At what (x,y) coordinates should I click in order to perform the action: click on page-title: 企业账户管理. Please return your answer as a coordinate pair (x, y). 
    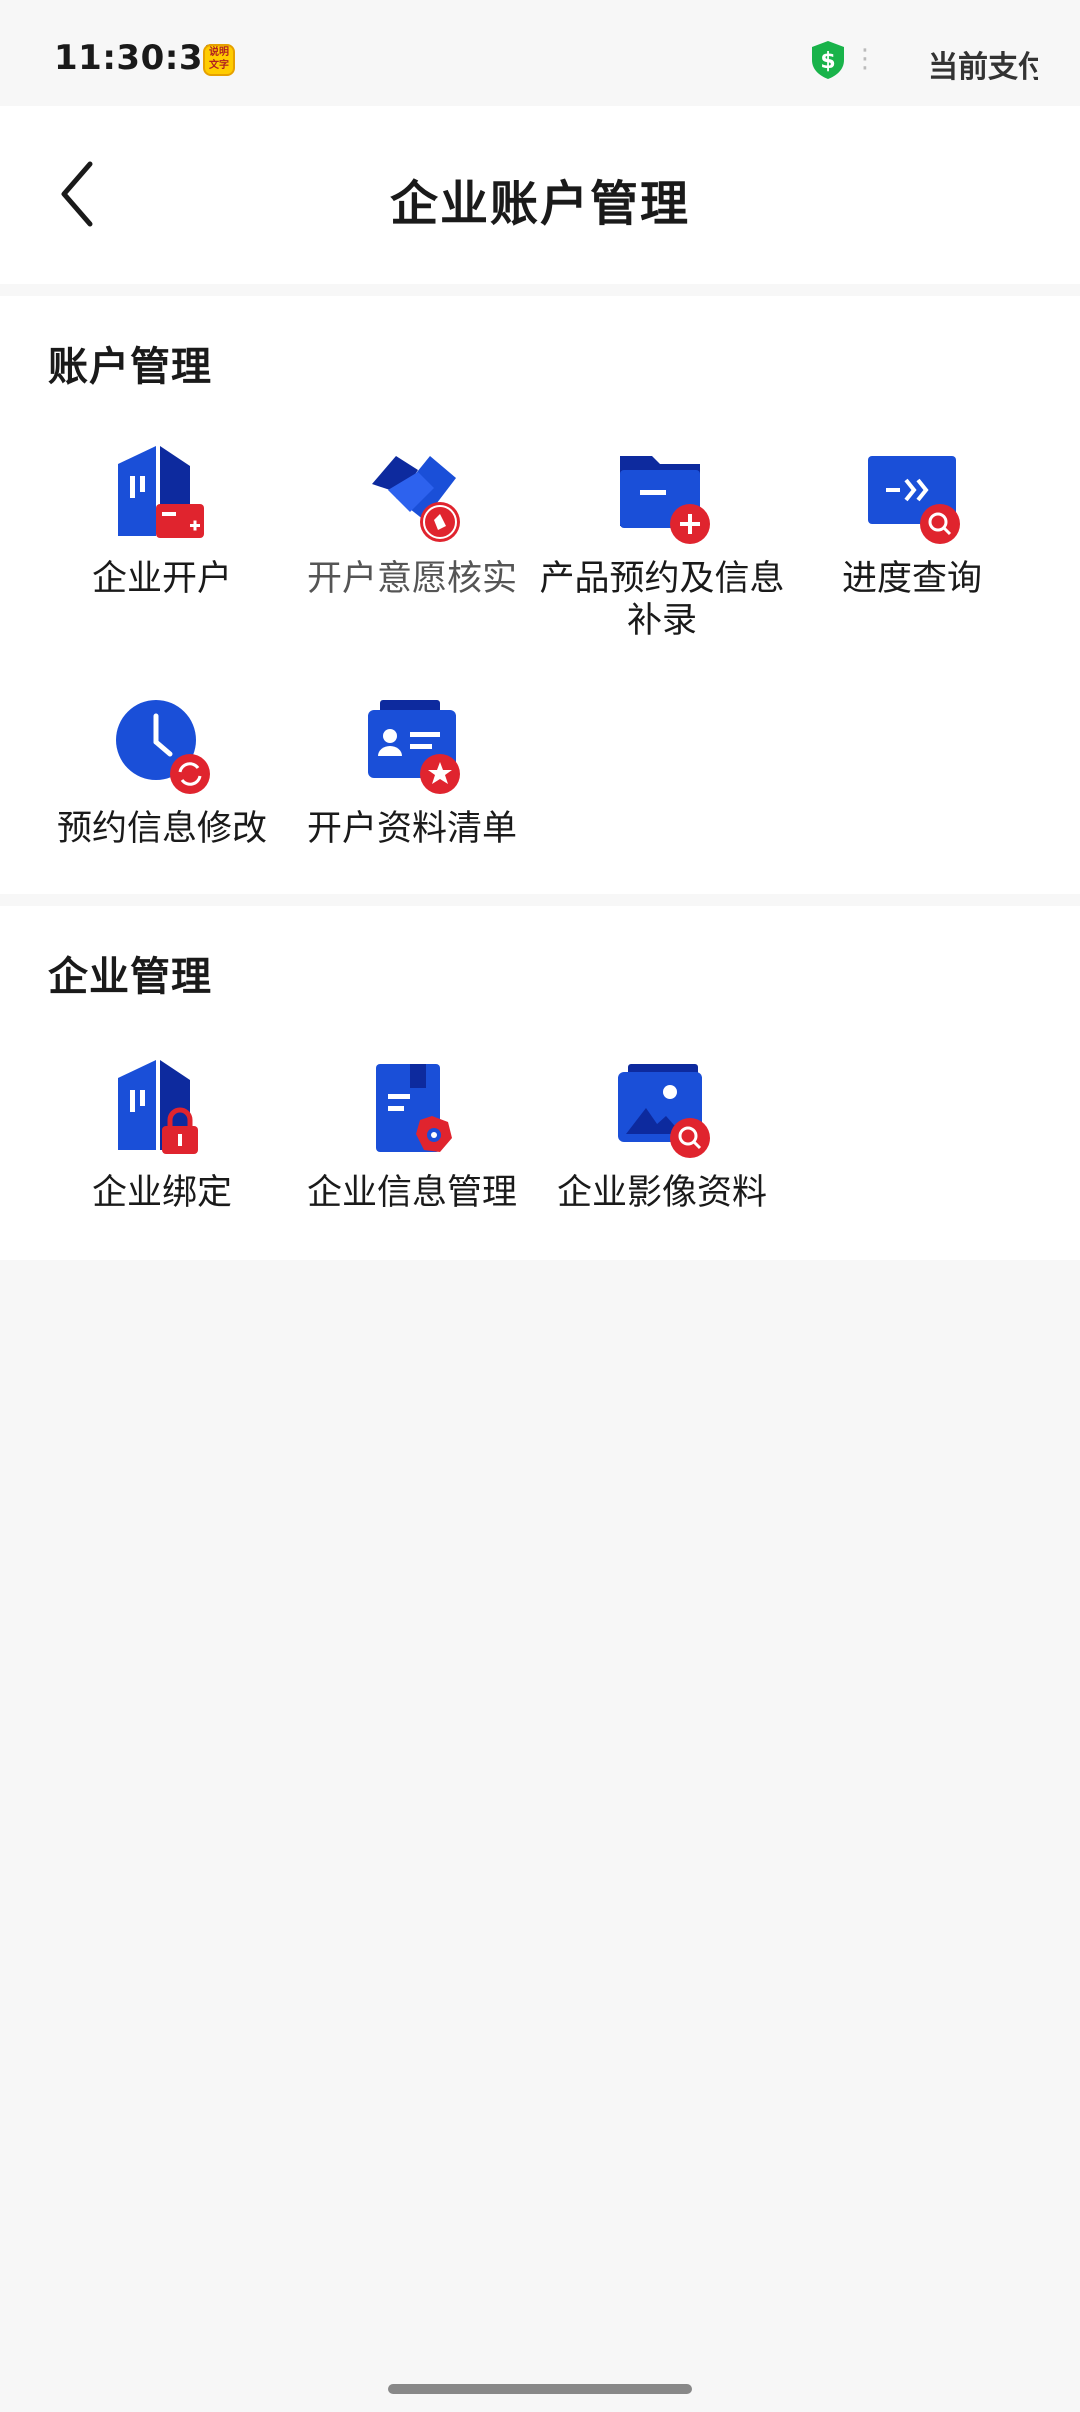
    Looking at the image, I should click on (539, 204).